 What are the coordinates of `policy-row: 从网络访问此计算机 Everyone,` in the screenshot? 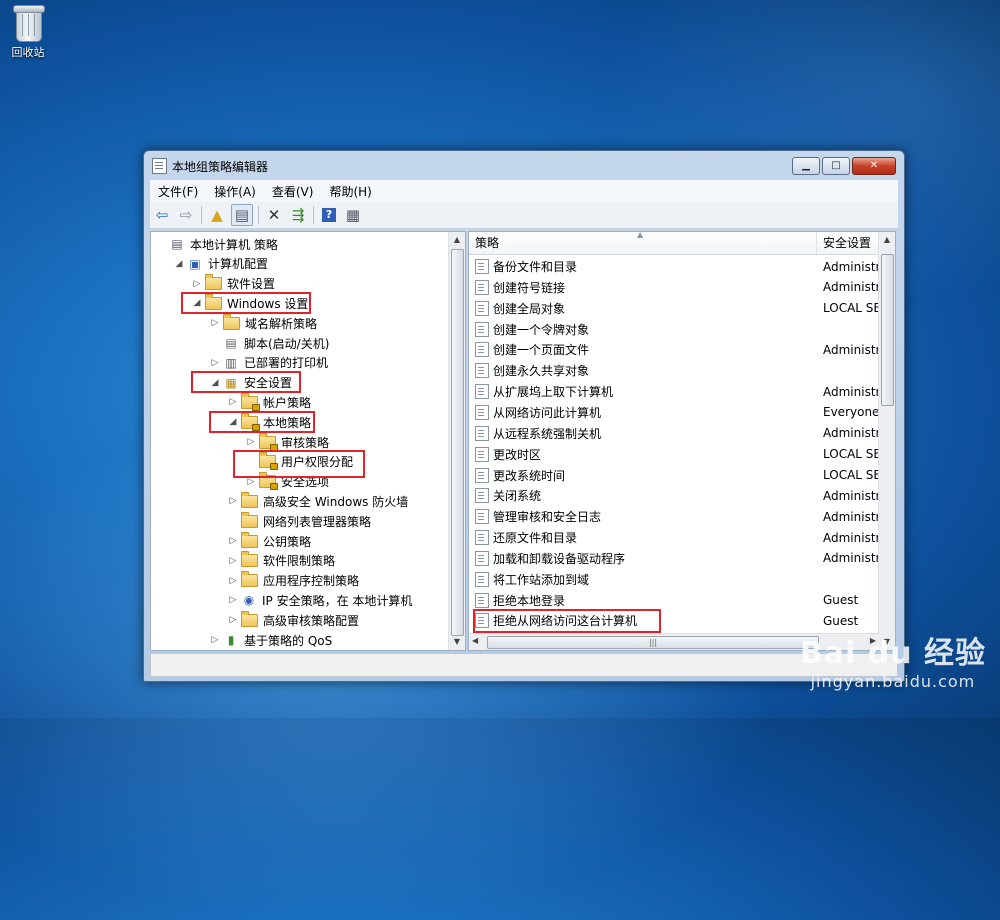 It's located at (675, 412).